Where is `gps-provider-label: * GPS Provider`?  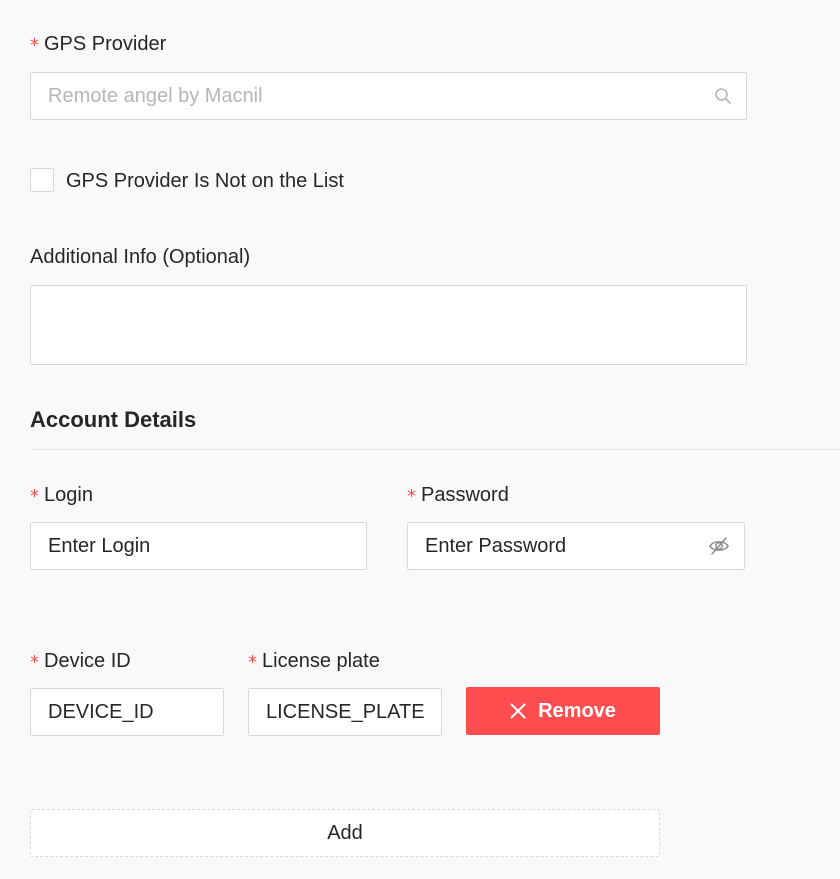 gps-provider-label: * GPS Provider is located at coordinates (98, 44).